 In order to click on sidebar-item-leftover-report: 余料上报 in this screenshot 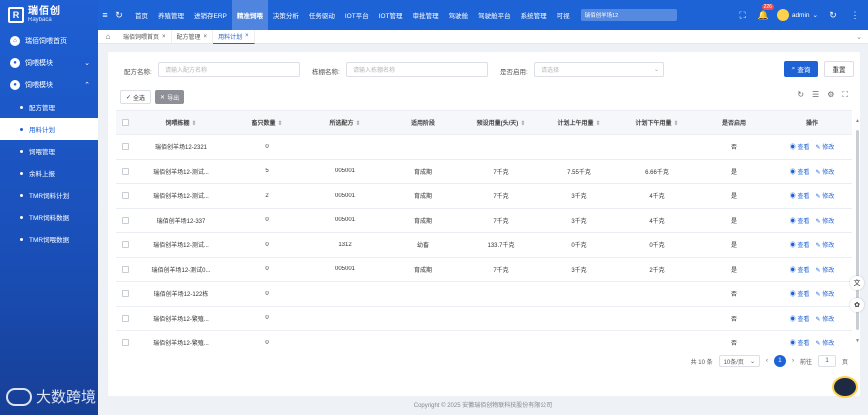, I will do `click(49, 173)`.